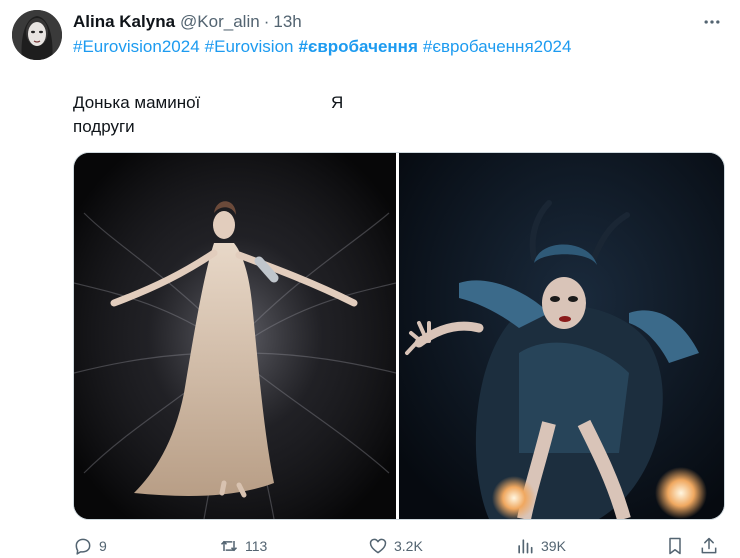 The image size is (740, 558). What do you see at coordinates (104, 126) in the screenshot?
I see `caption-line: подруги` at bounding box center [104, 126].